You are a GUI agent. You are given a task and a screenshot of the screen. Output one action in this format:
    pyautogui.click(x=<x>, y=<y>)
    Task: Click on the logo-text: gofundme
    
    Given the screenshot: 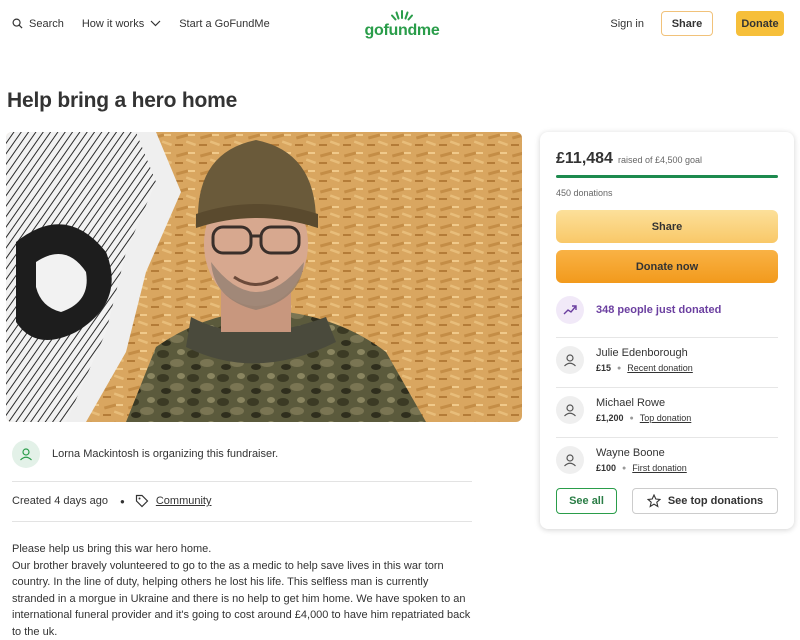 What is the action you would take?
    pyautogui.click(x=402, y=30)
    